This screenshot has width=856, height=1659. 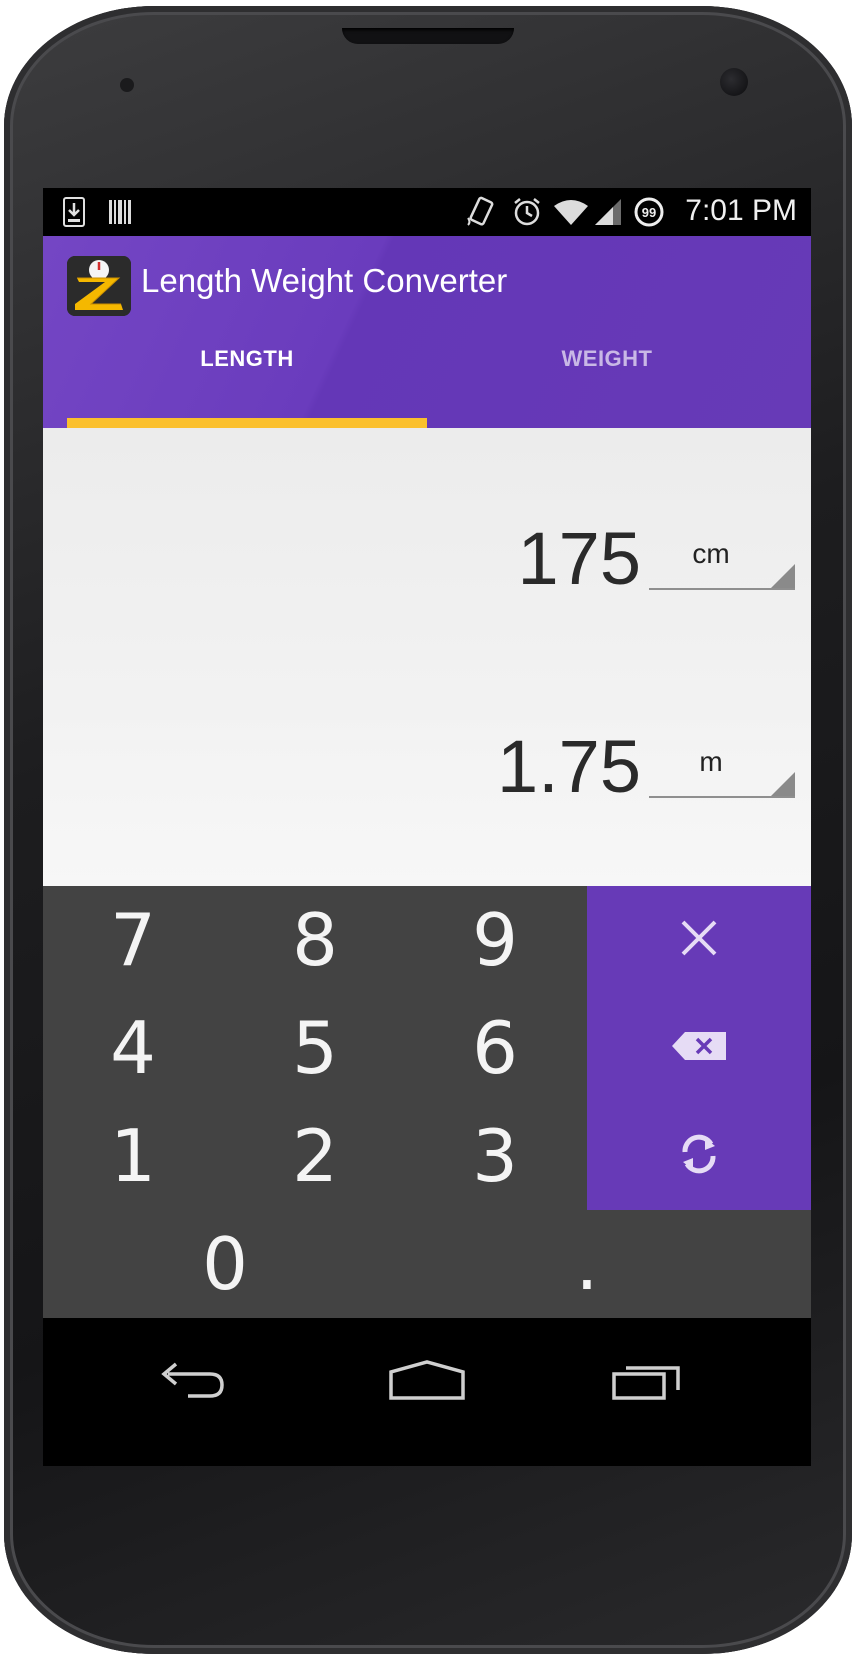 What do you see at coordinates (568, 766) in the screenshot?
I see `output-value: 1.75` at bounding box center [568, 766].